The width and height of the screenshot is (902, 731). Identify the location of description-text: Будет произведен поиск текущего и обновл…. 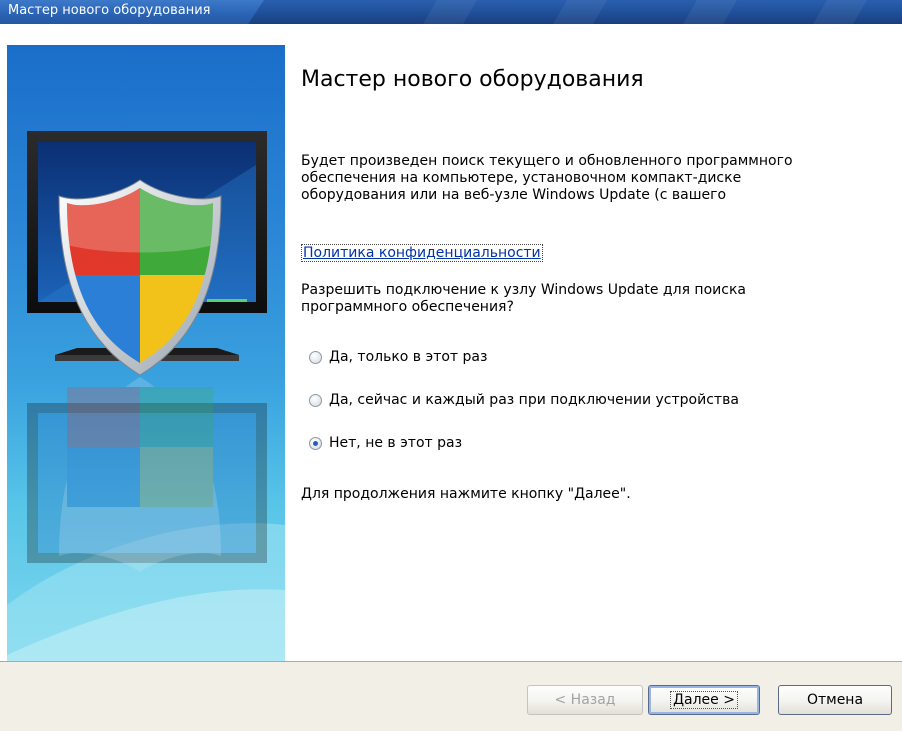
(581, 178).